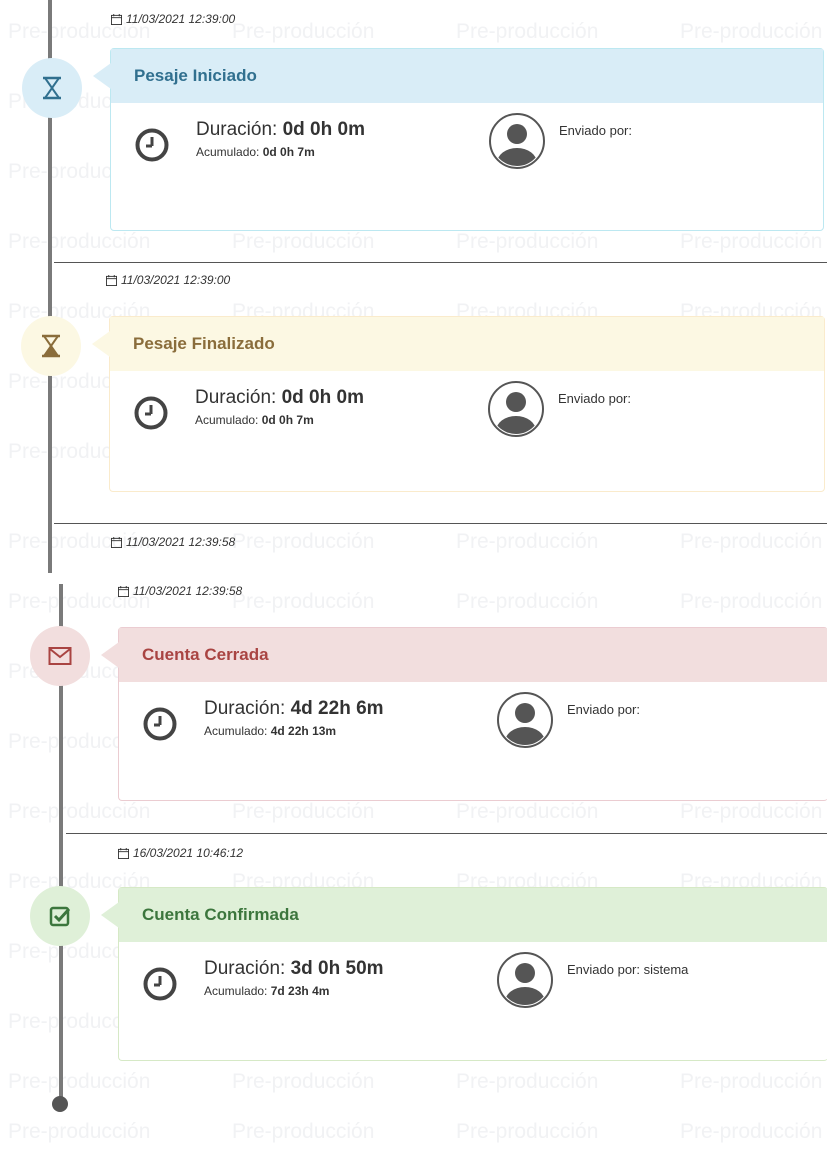 The width and height of the screenshot is (827, 1149). What do you see at coordinates (188, 853) in the screenshot?
I see `event-date-text: 16/03/2021 10:46:12` at bounding box center [188, 853].